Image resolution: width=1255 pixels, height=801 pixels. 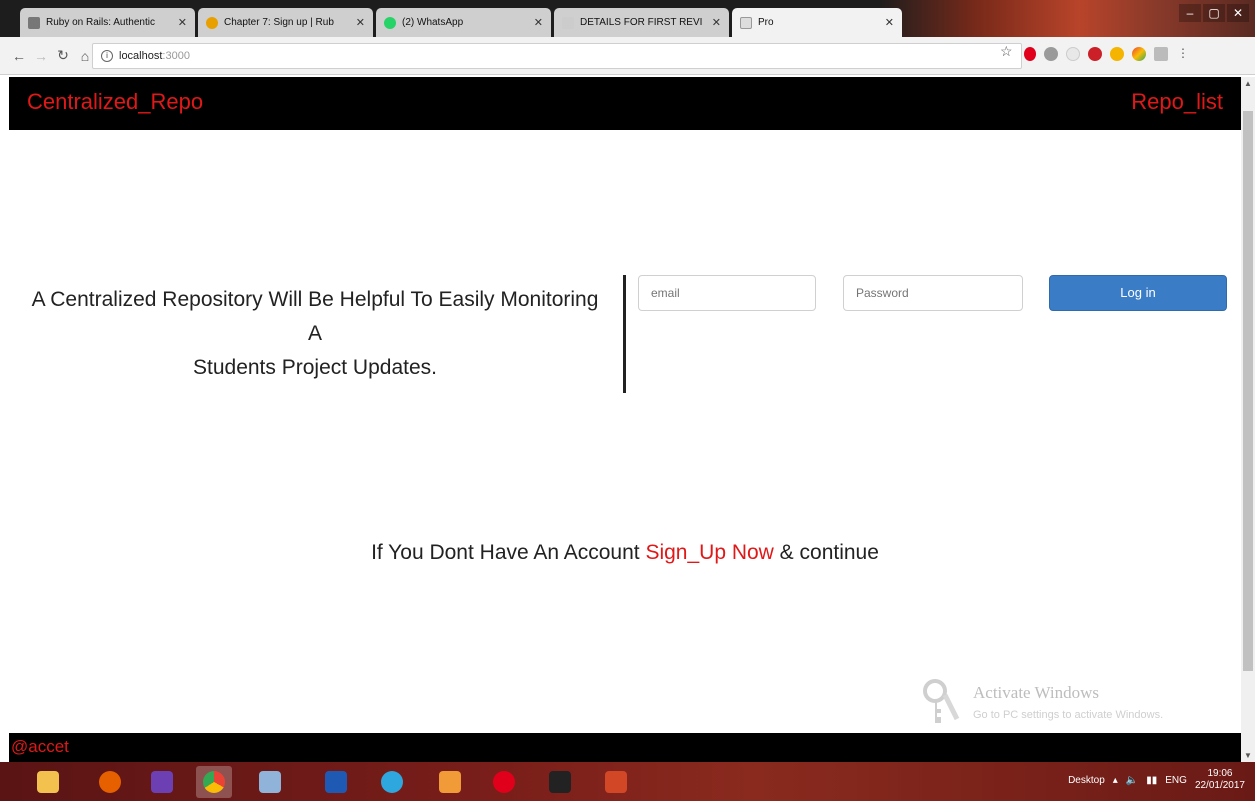 I want to click on tab-details: DETAILS FOR FIRST REVI ✕, so click(x=641, y=22).